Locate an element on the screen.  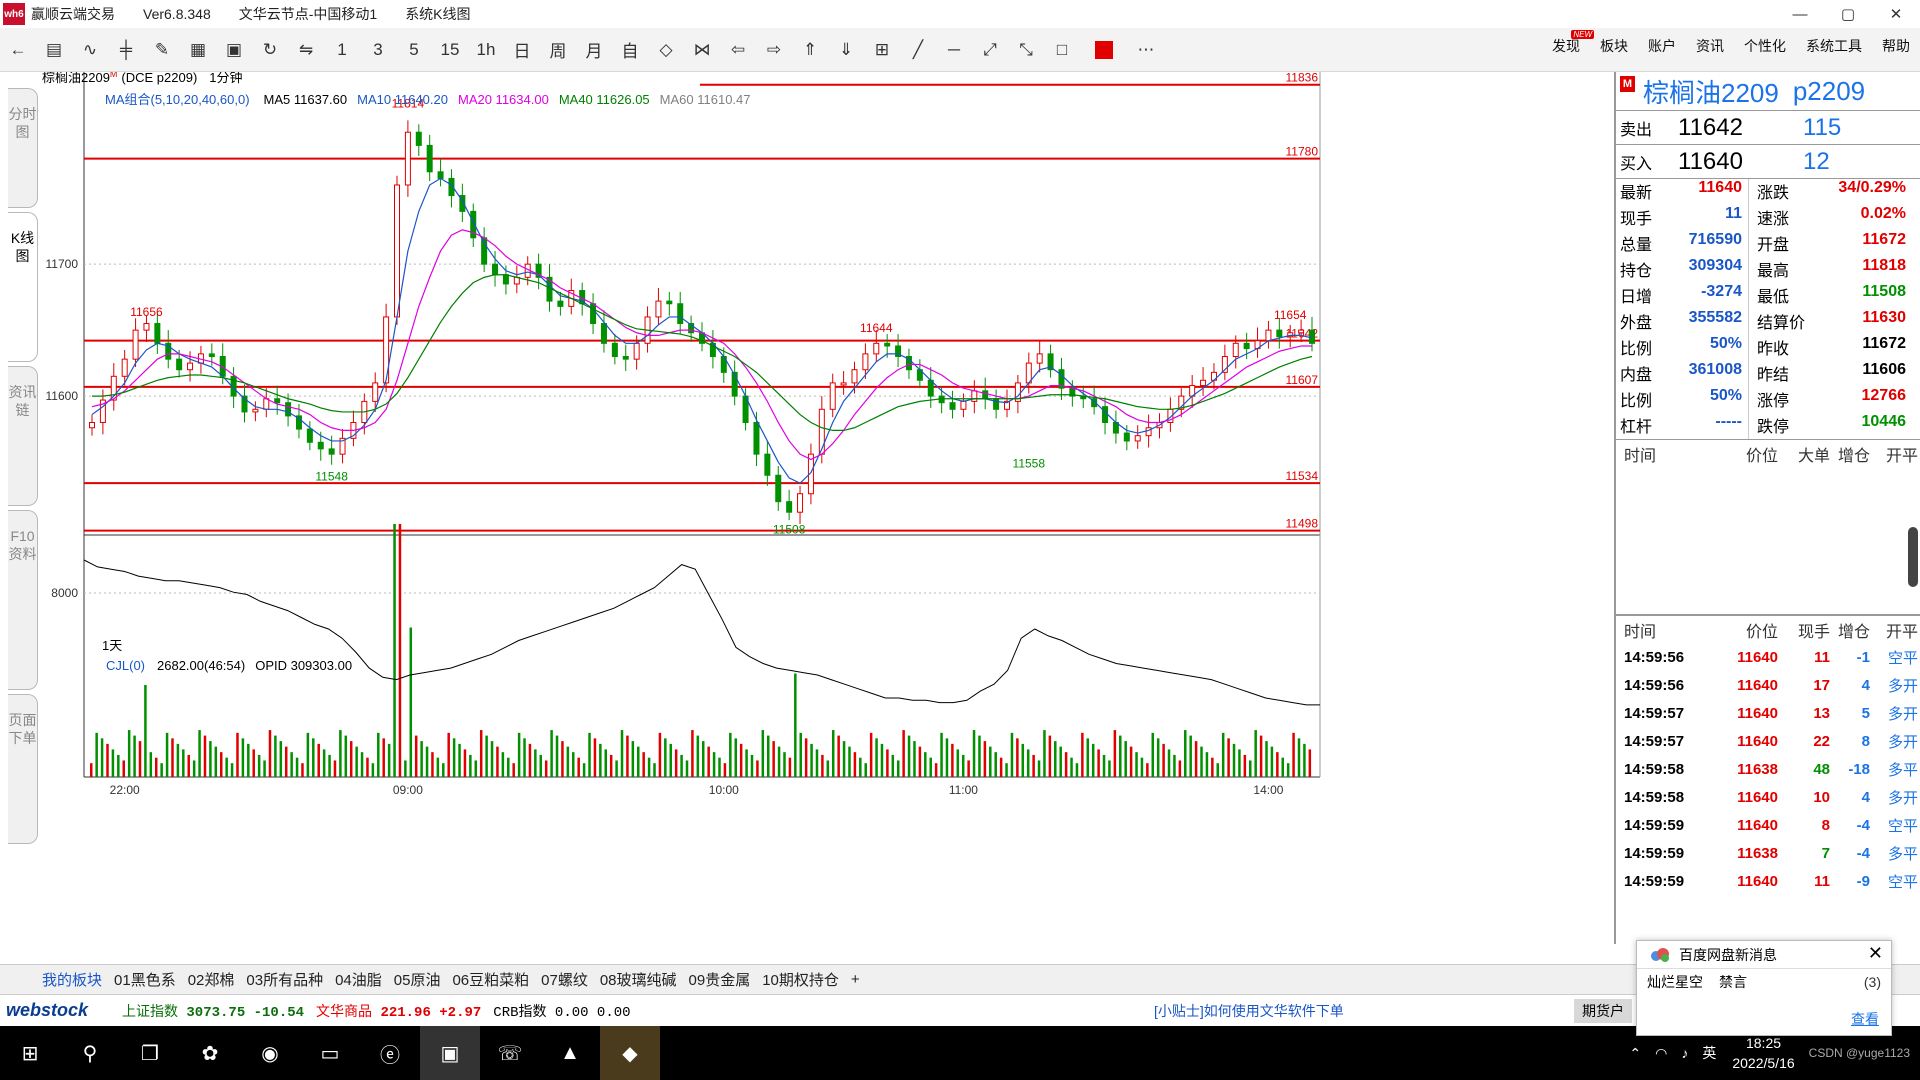
grid-icon: ▦ is located at coordinates (198, 50).